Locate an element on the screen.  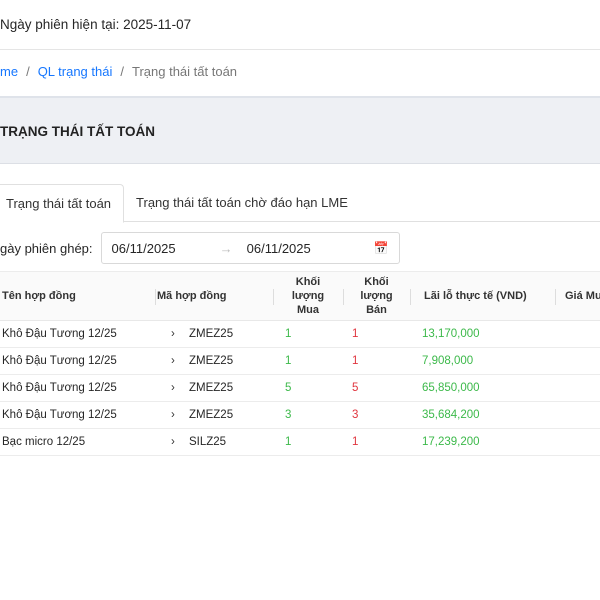
table-row: Bạc micro 12/25 › SILZ25 1 1 17,239,200 is located at coordinates (300, 442).